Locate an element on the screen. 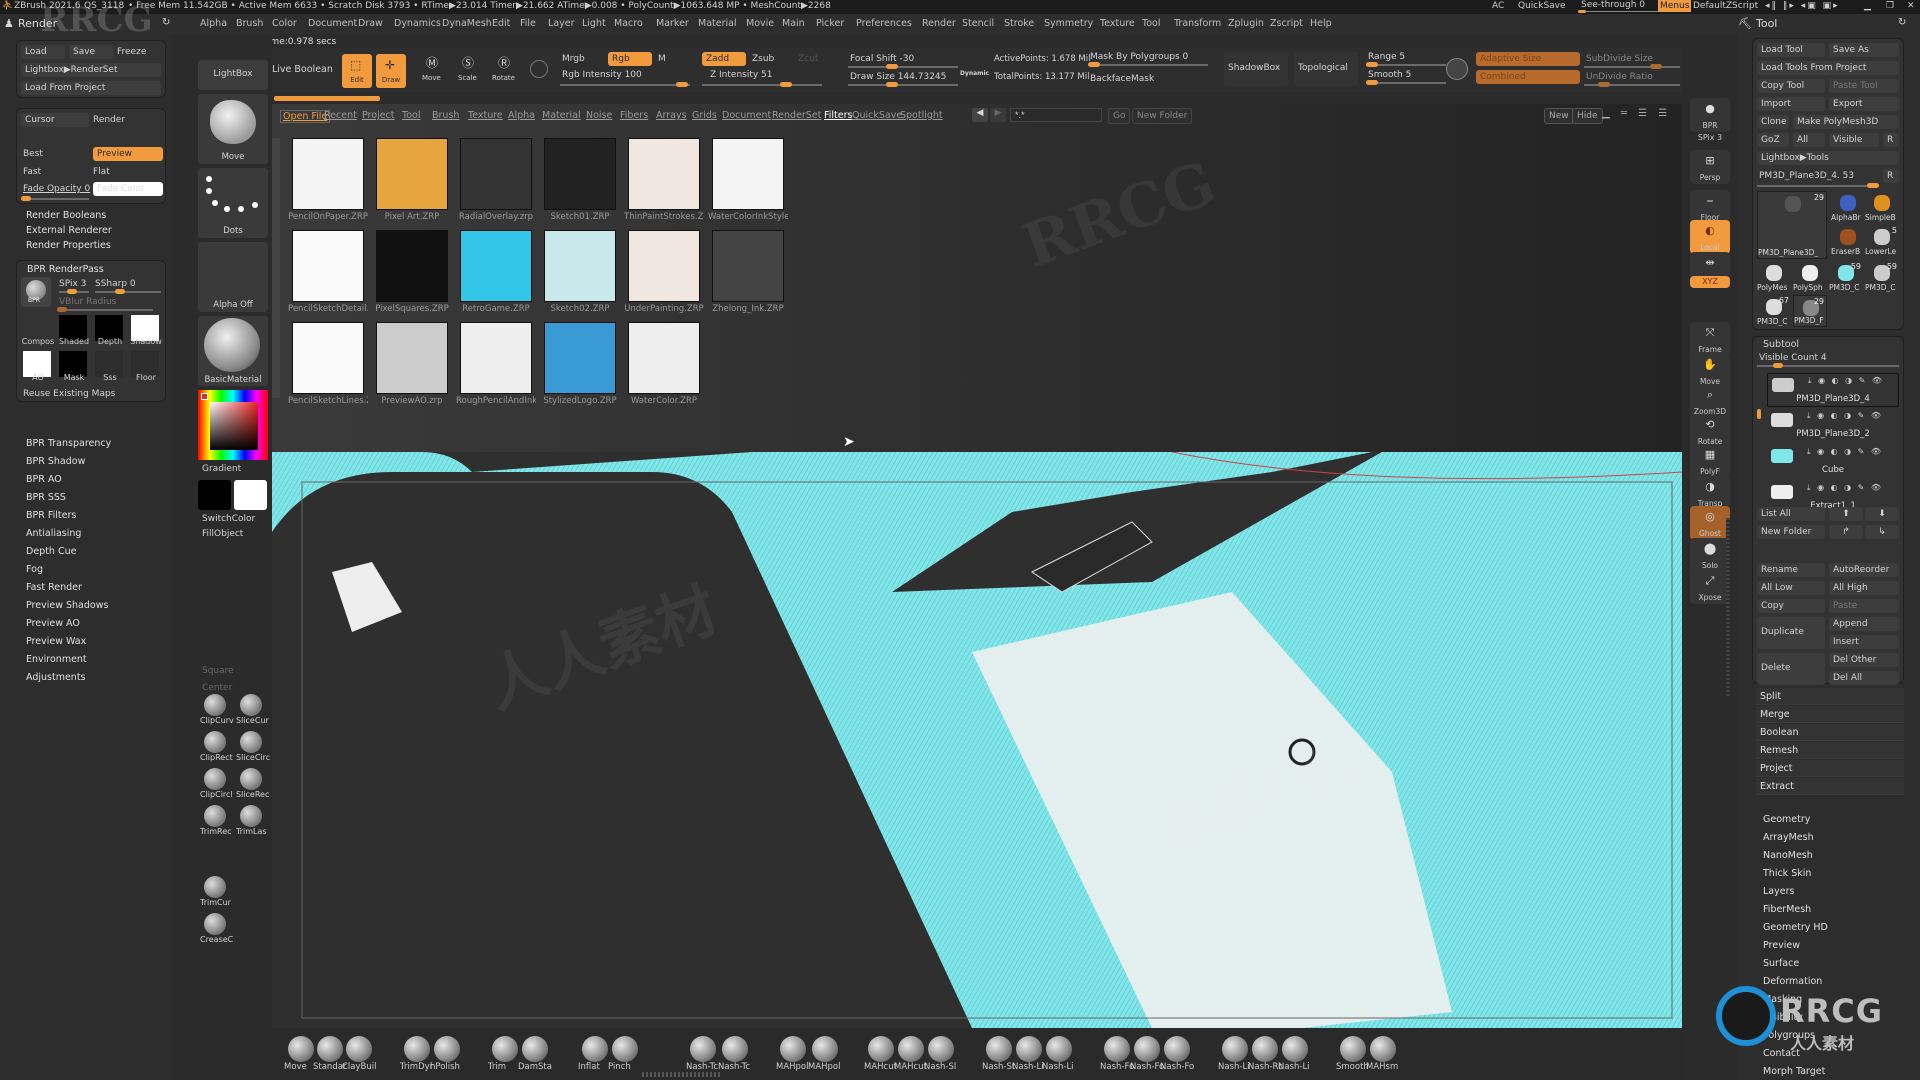 The image size is (1920, 1080). autoreorder-button: AutoReorder is located at coordinates (1864, 570).